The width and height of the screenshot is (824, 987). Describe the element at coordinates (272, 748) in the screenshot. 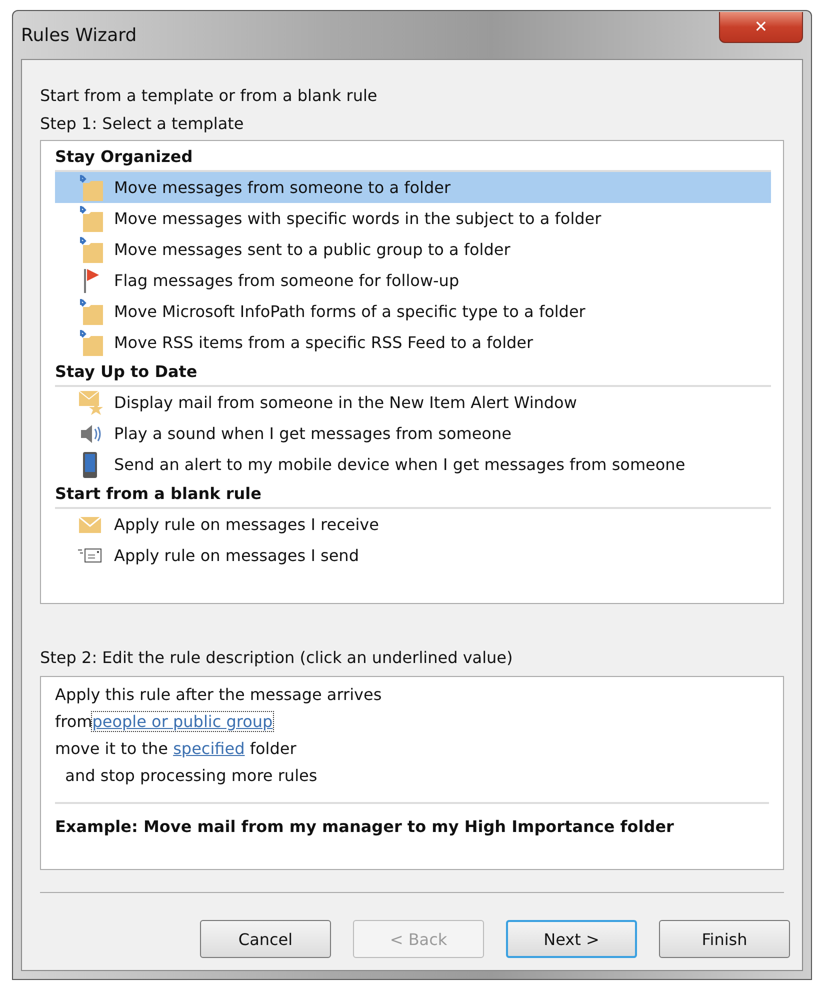

I see `description-text: folder` at that location.